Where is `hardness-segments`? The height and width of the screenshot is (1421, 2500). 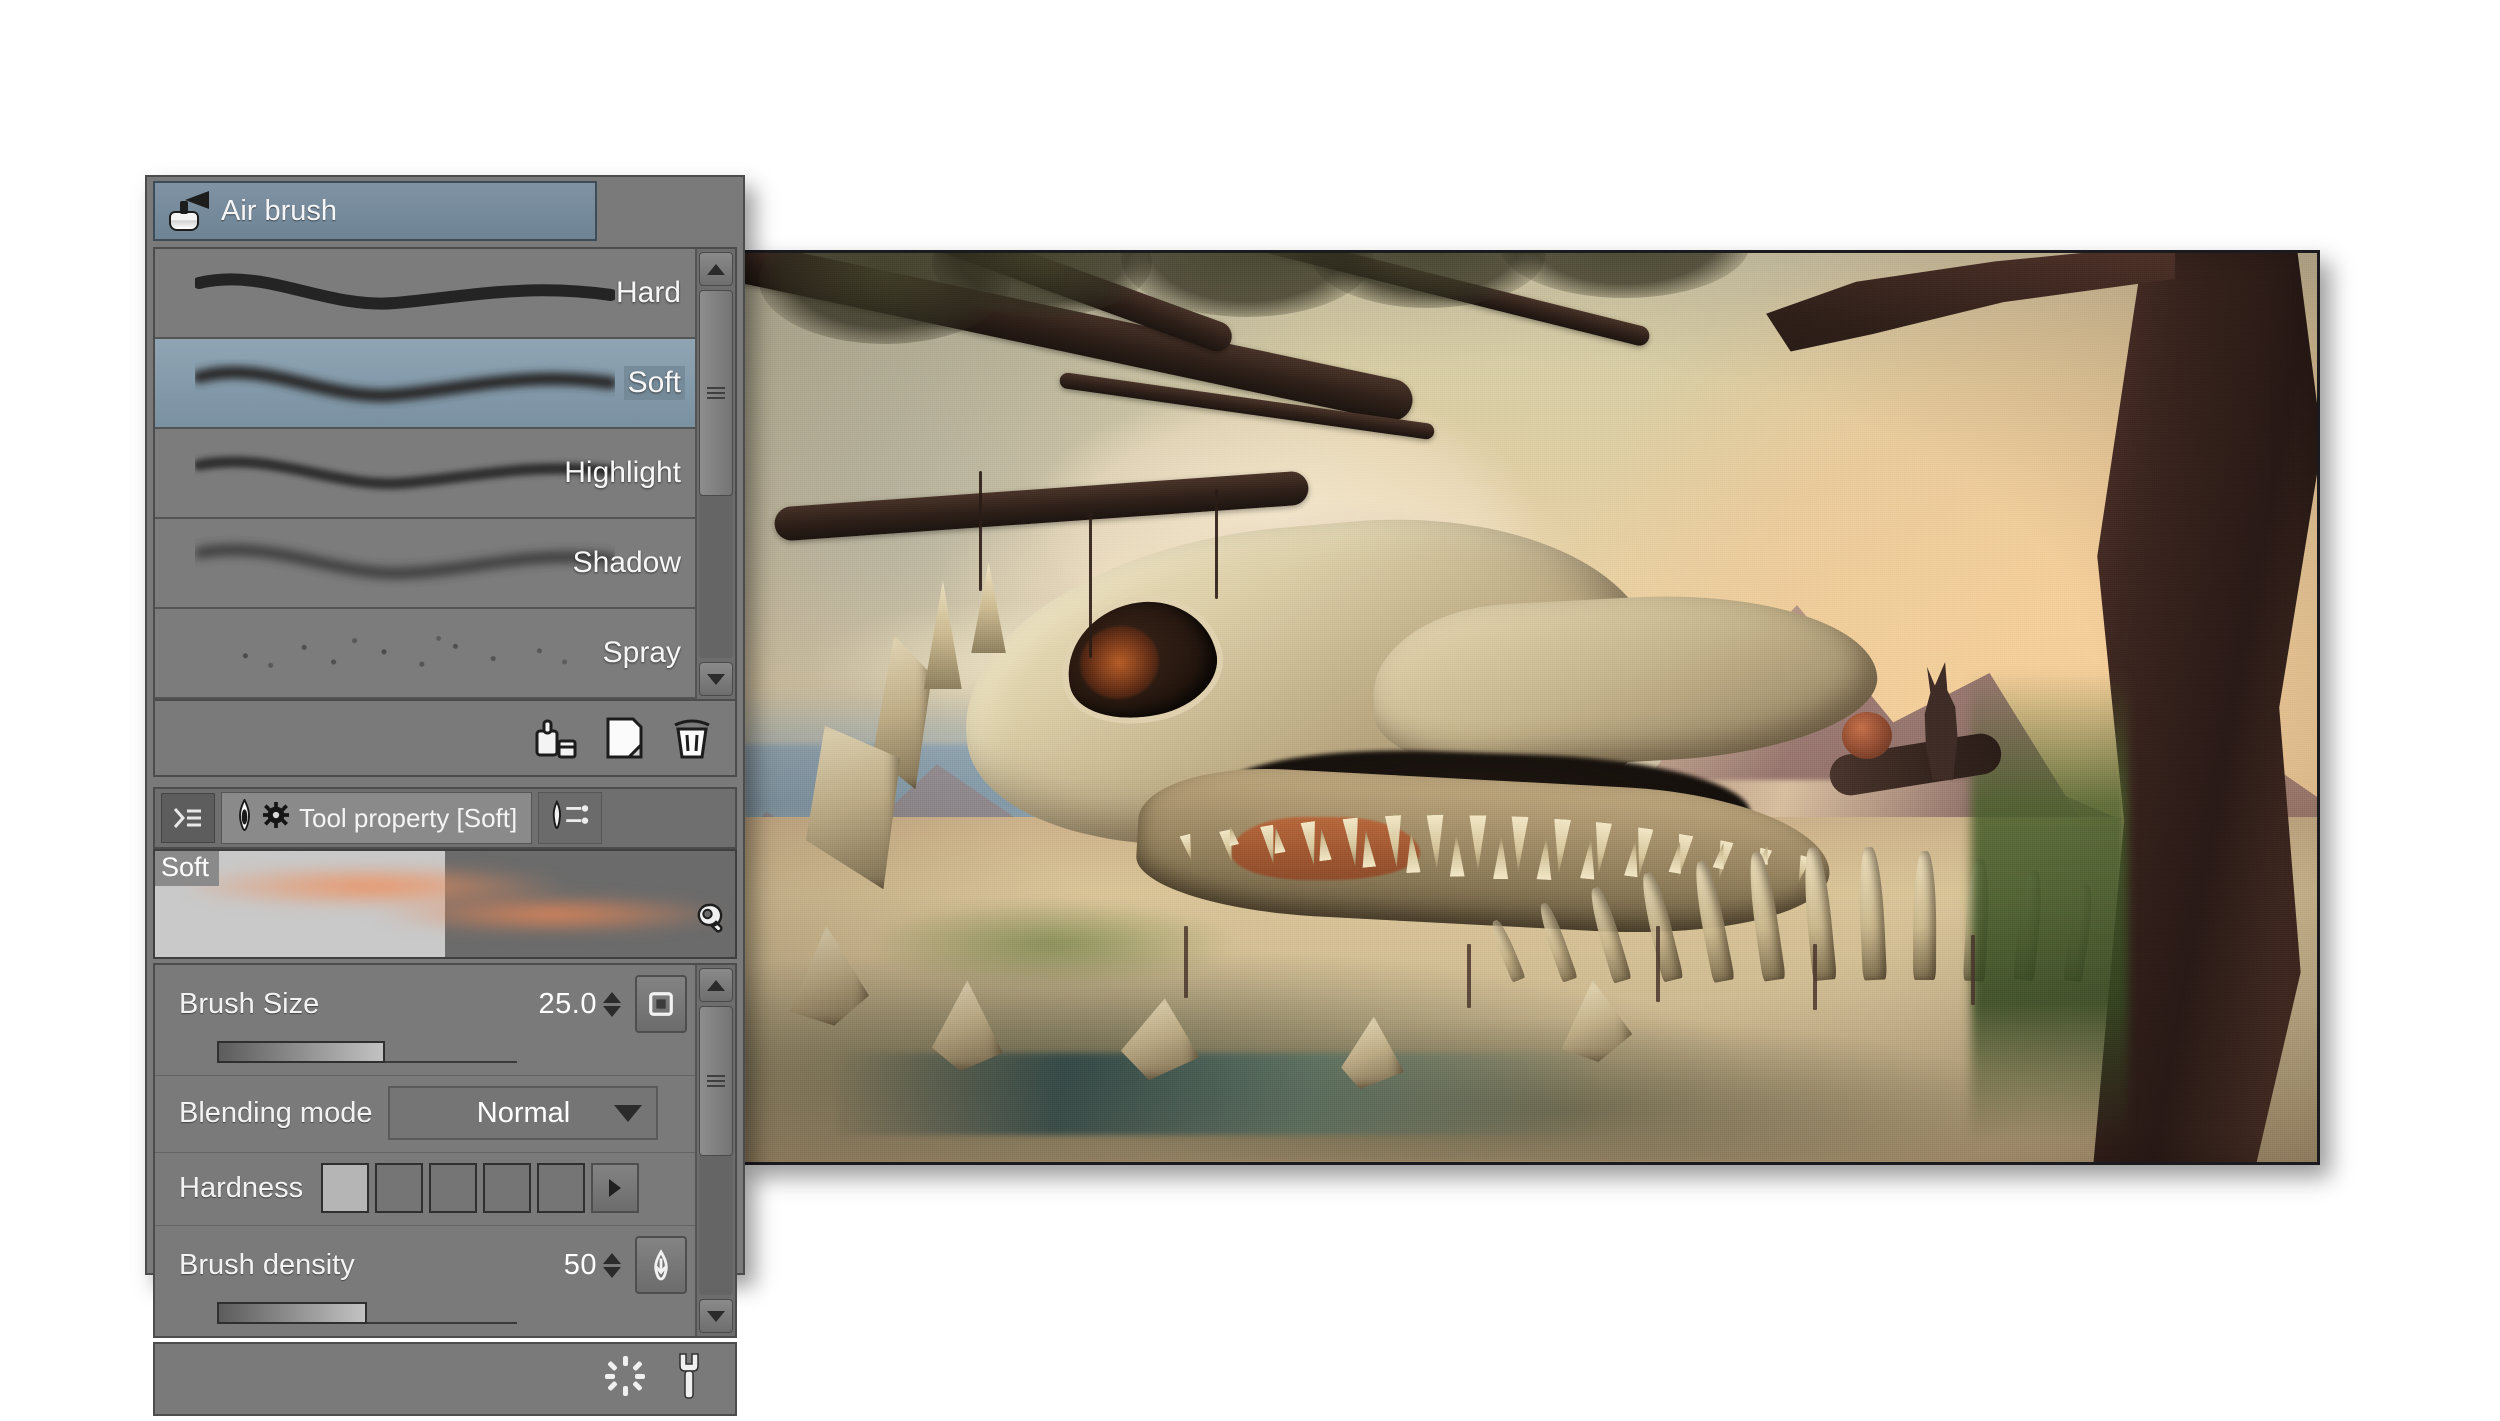
hardness-segments is located at coordinates (480, 1188).